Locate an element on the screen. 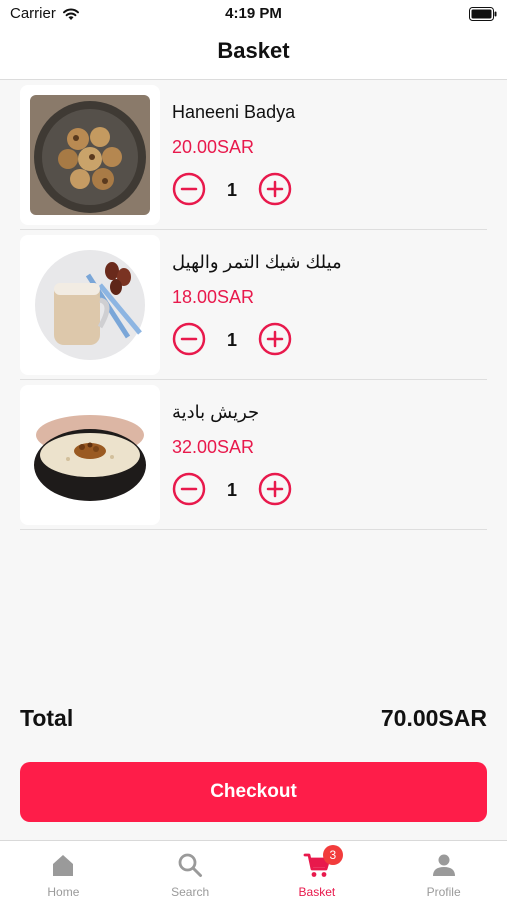 The image size is (507, 900). tab-home: Home is located at coordinates (63, 870).